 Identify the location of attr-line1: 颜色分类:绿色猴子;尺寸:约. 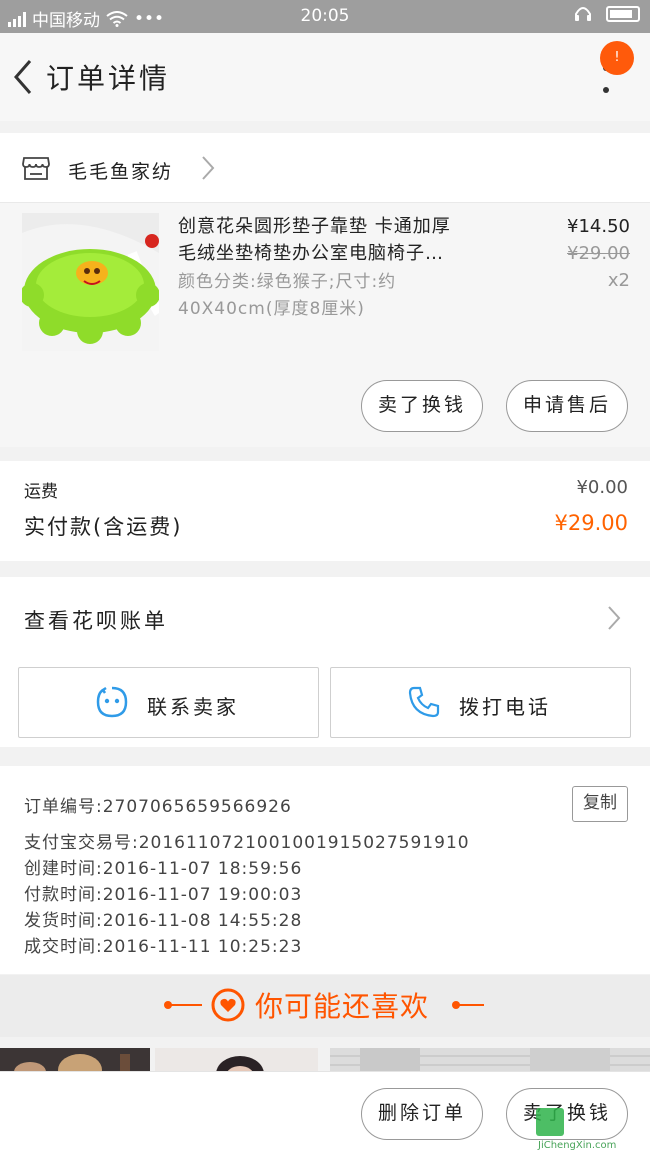
(287, 282).